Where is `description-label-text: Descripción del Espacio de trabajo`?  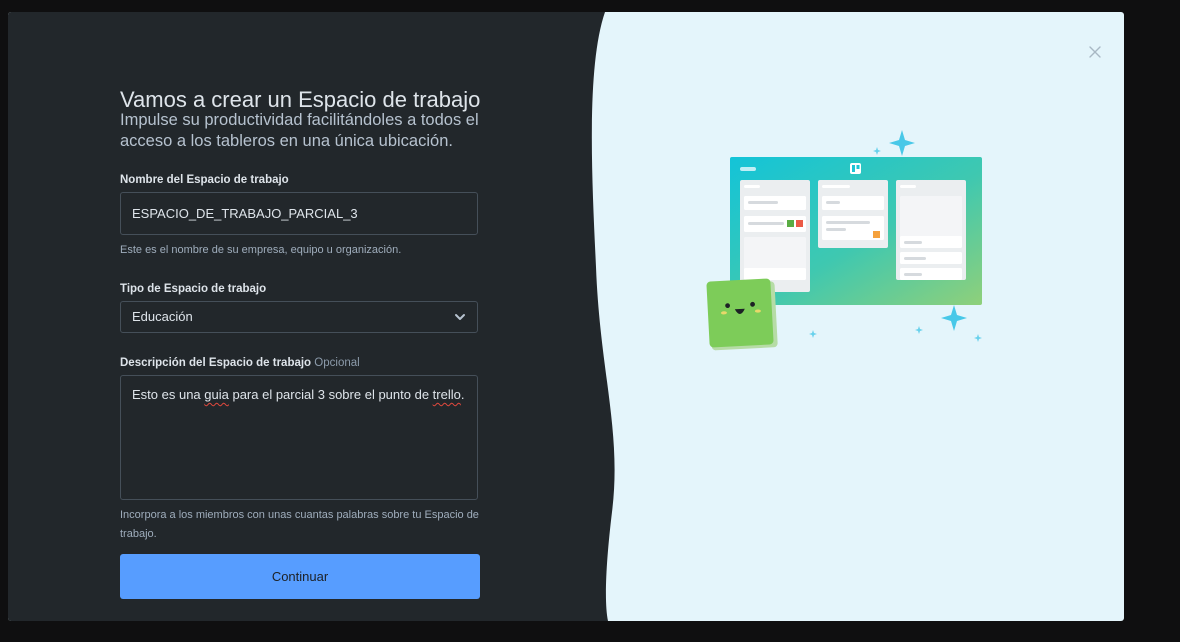
description-label-text: Descripción del Espacio de trabajo is located at coordinates (216, 363).